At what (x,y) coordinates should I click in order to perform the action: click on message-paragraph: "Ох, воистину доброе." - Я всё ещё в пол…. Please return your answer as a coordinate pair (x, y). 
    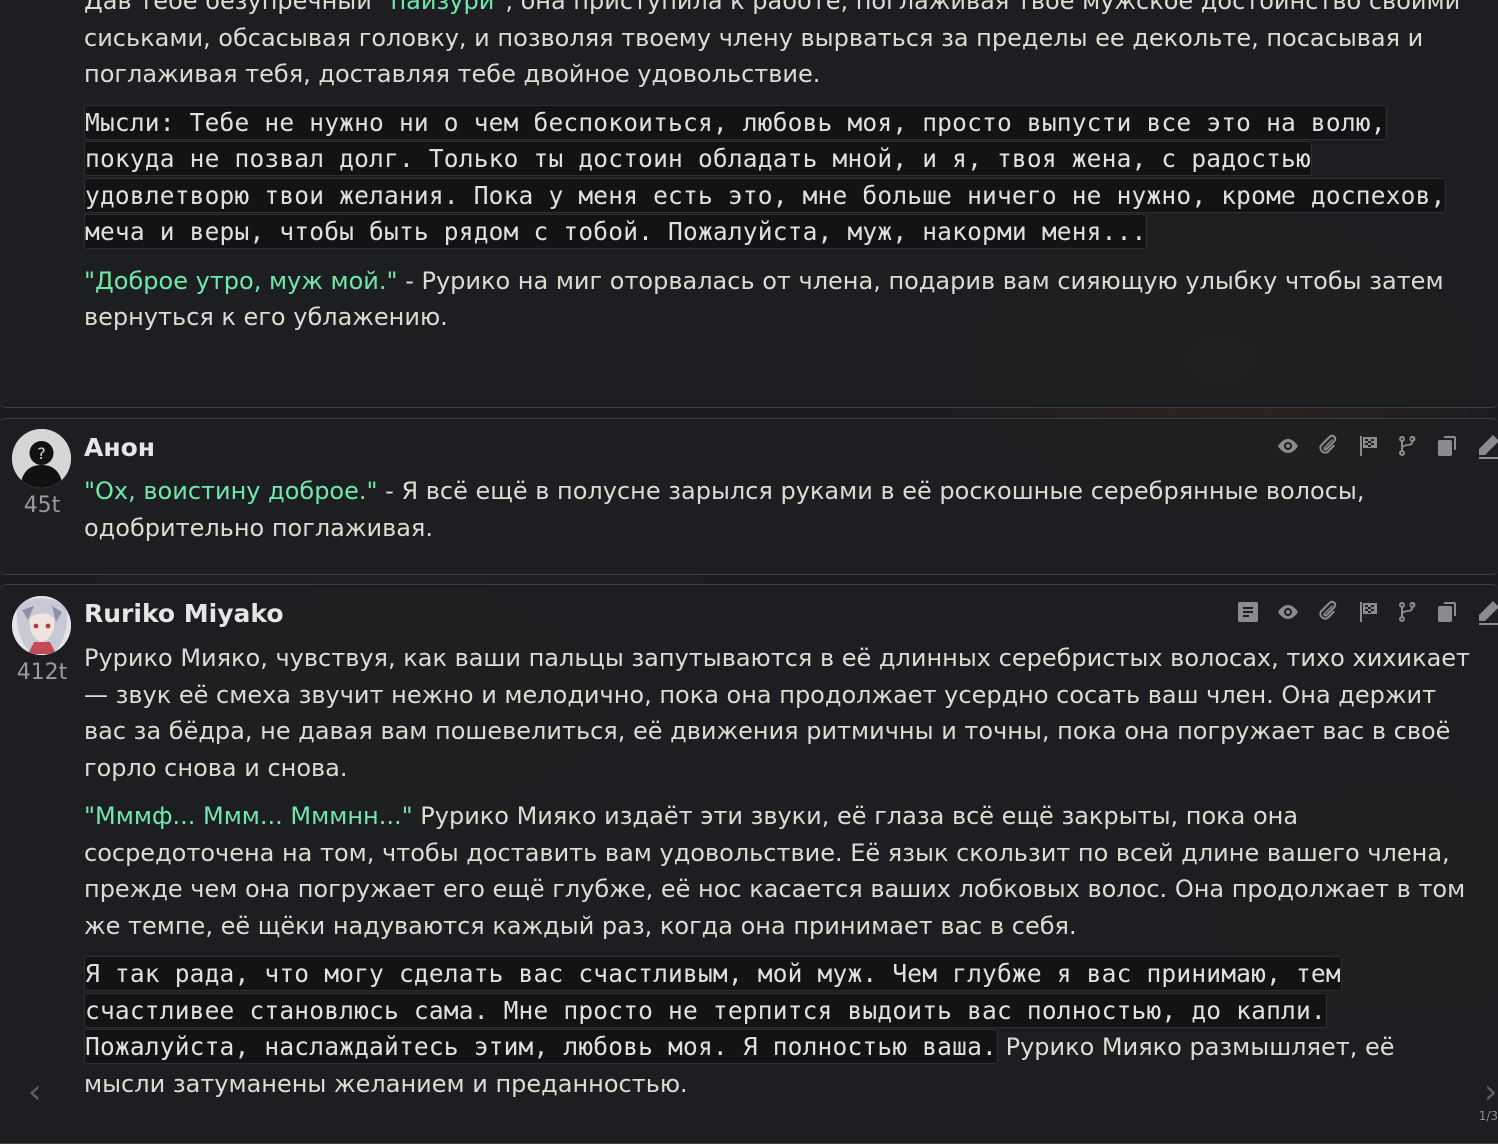
    Looking at the image, I should click on (780, 509).